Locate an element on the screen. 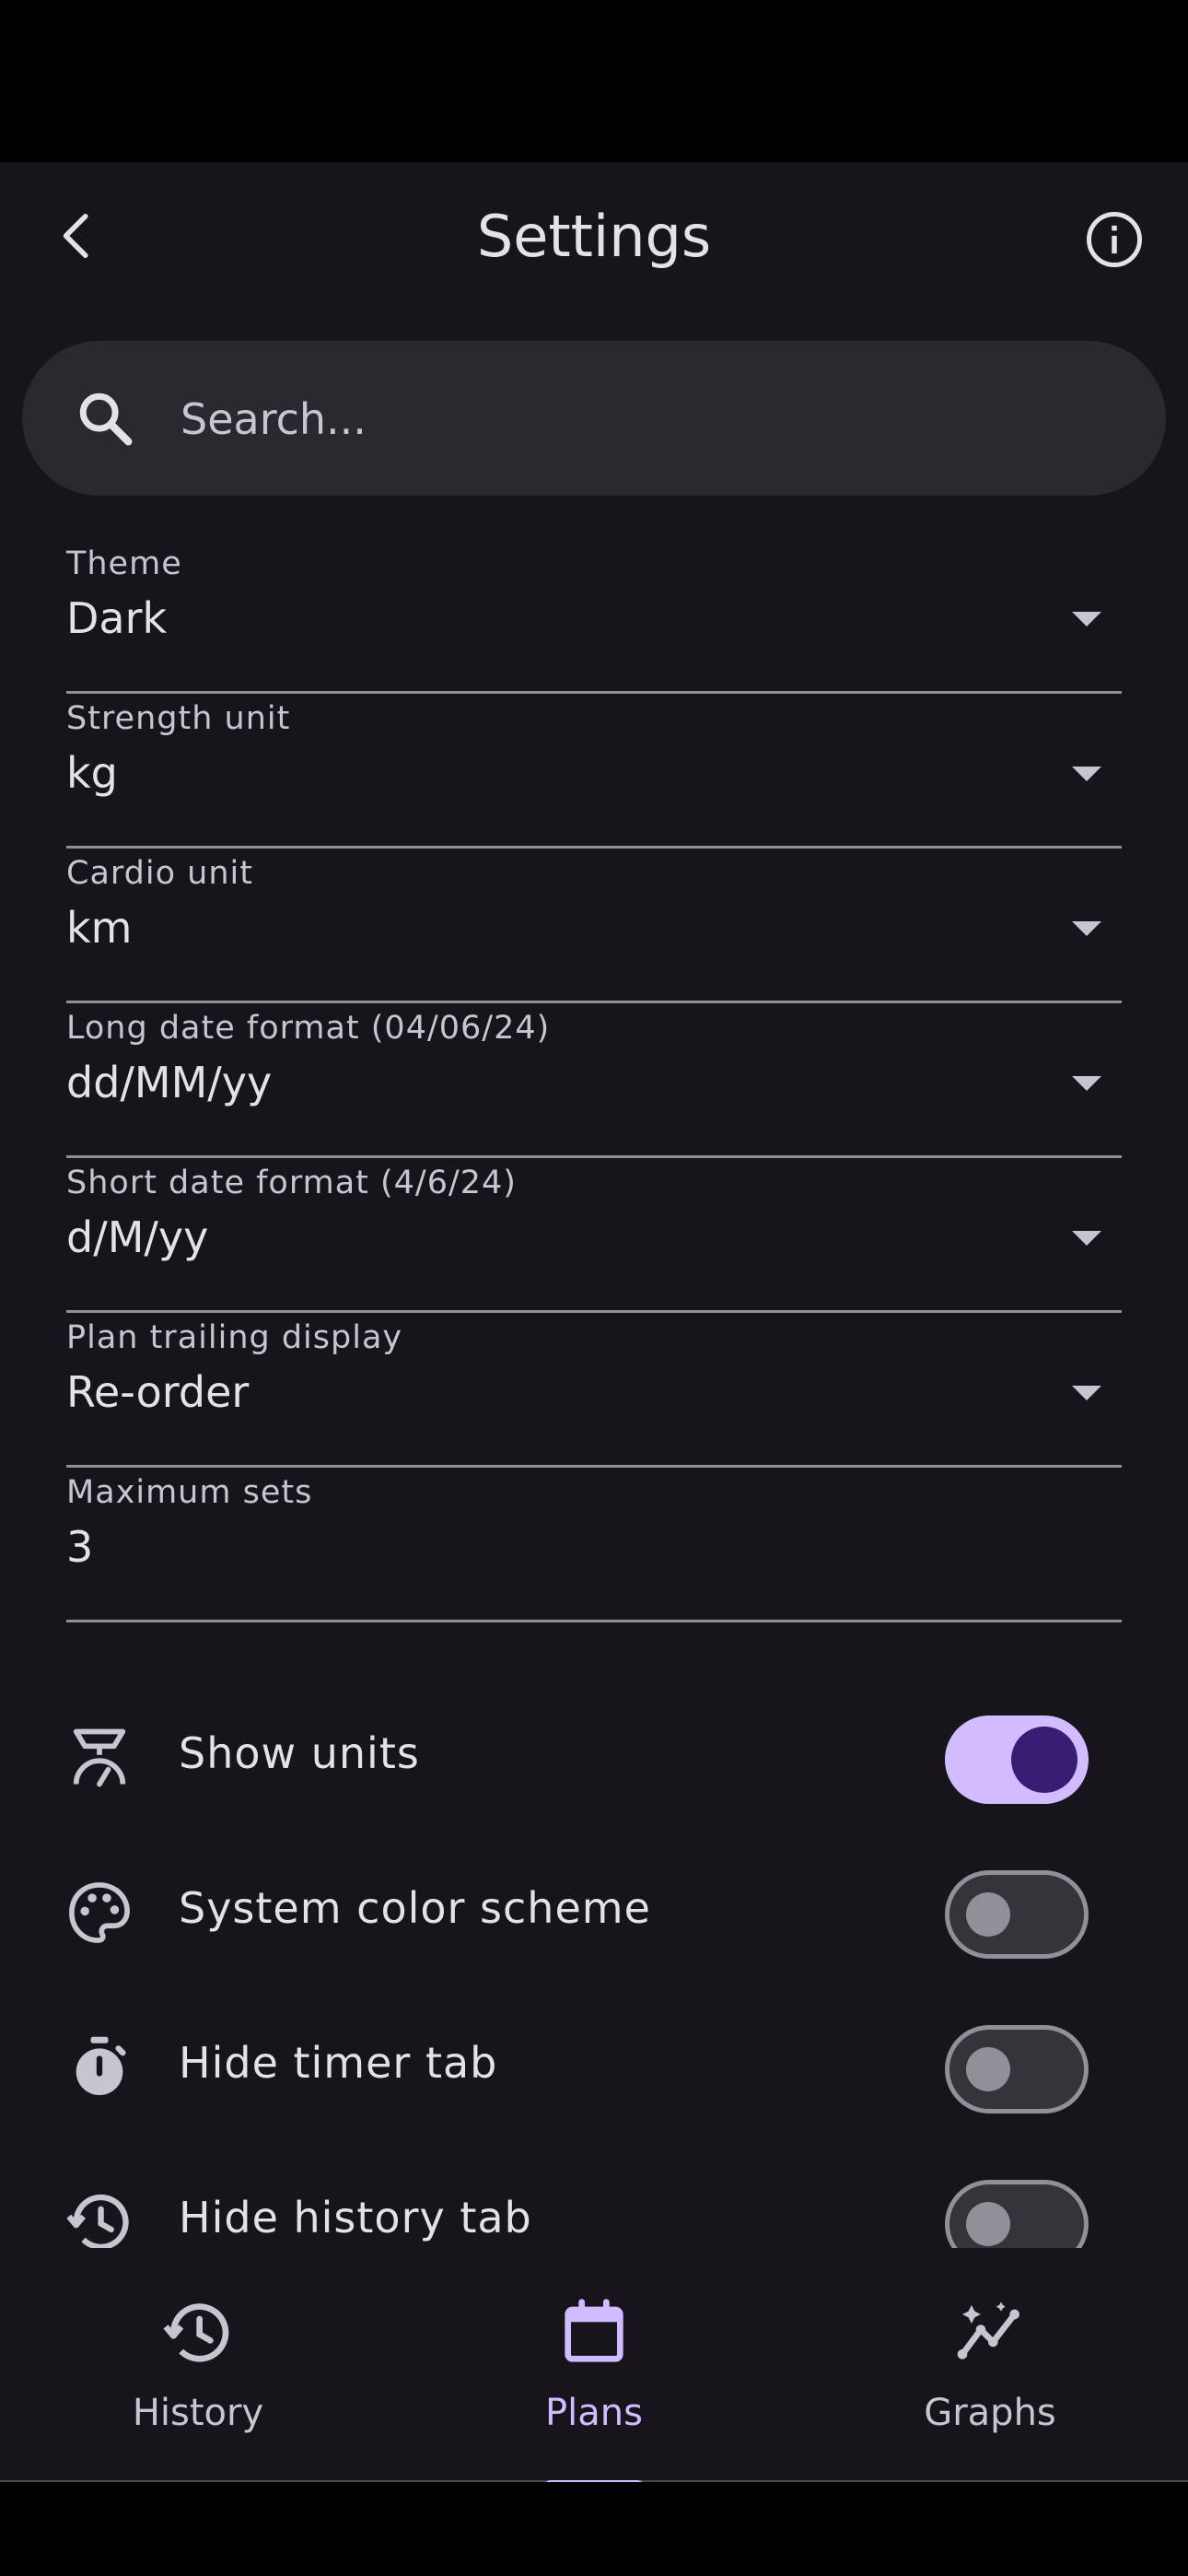  field-value: Re-order is located at coordinates (158, 1392).